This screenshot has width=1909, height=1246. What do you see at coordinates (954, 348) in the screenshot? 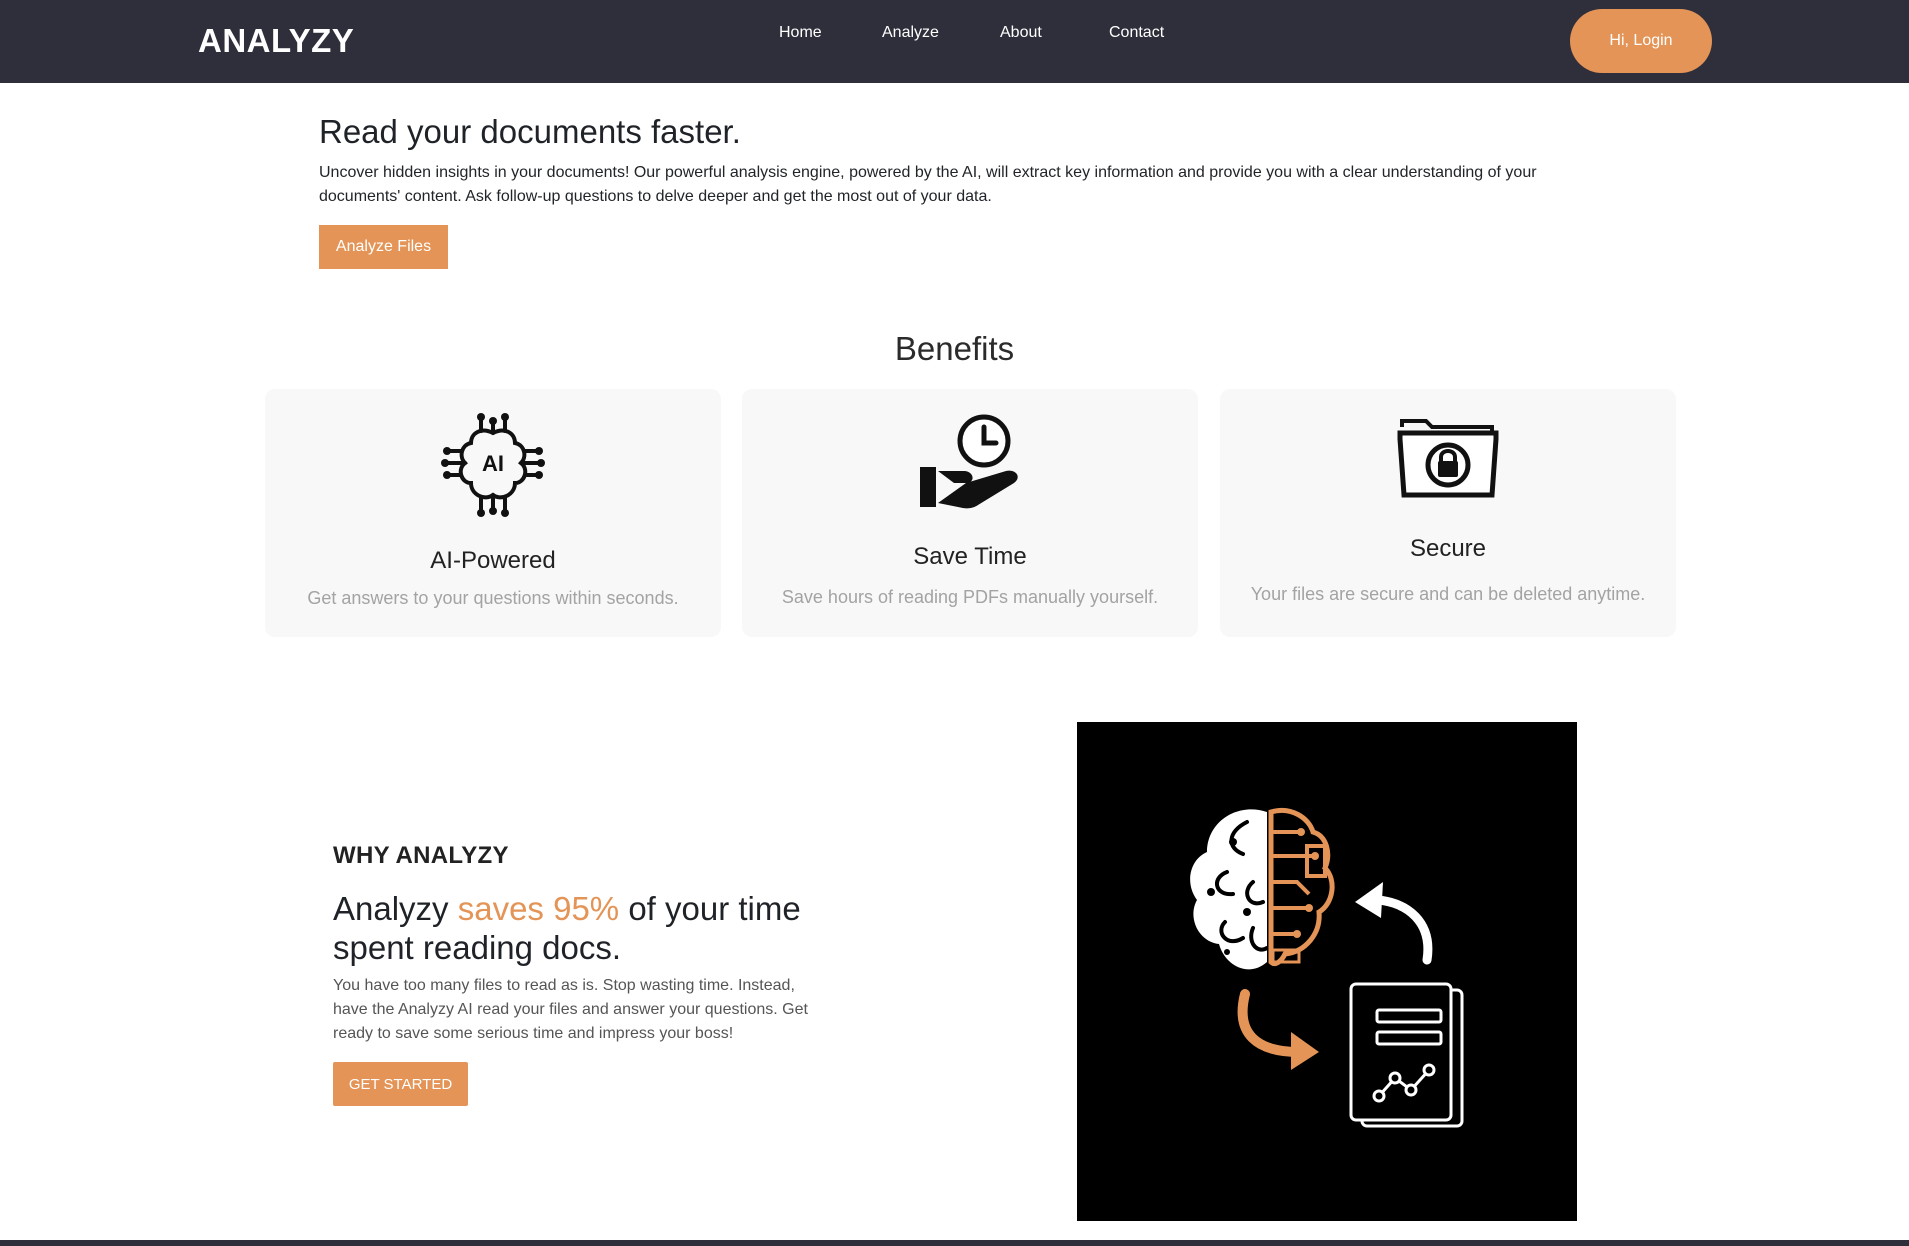
I see `benefits-title: Benefits` at bounding box center [954, 348].